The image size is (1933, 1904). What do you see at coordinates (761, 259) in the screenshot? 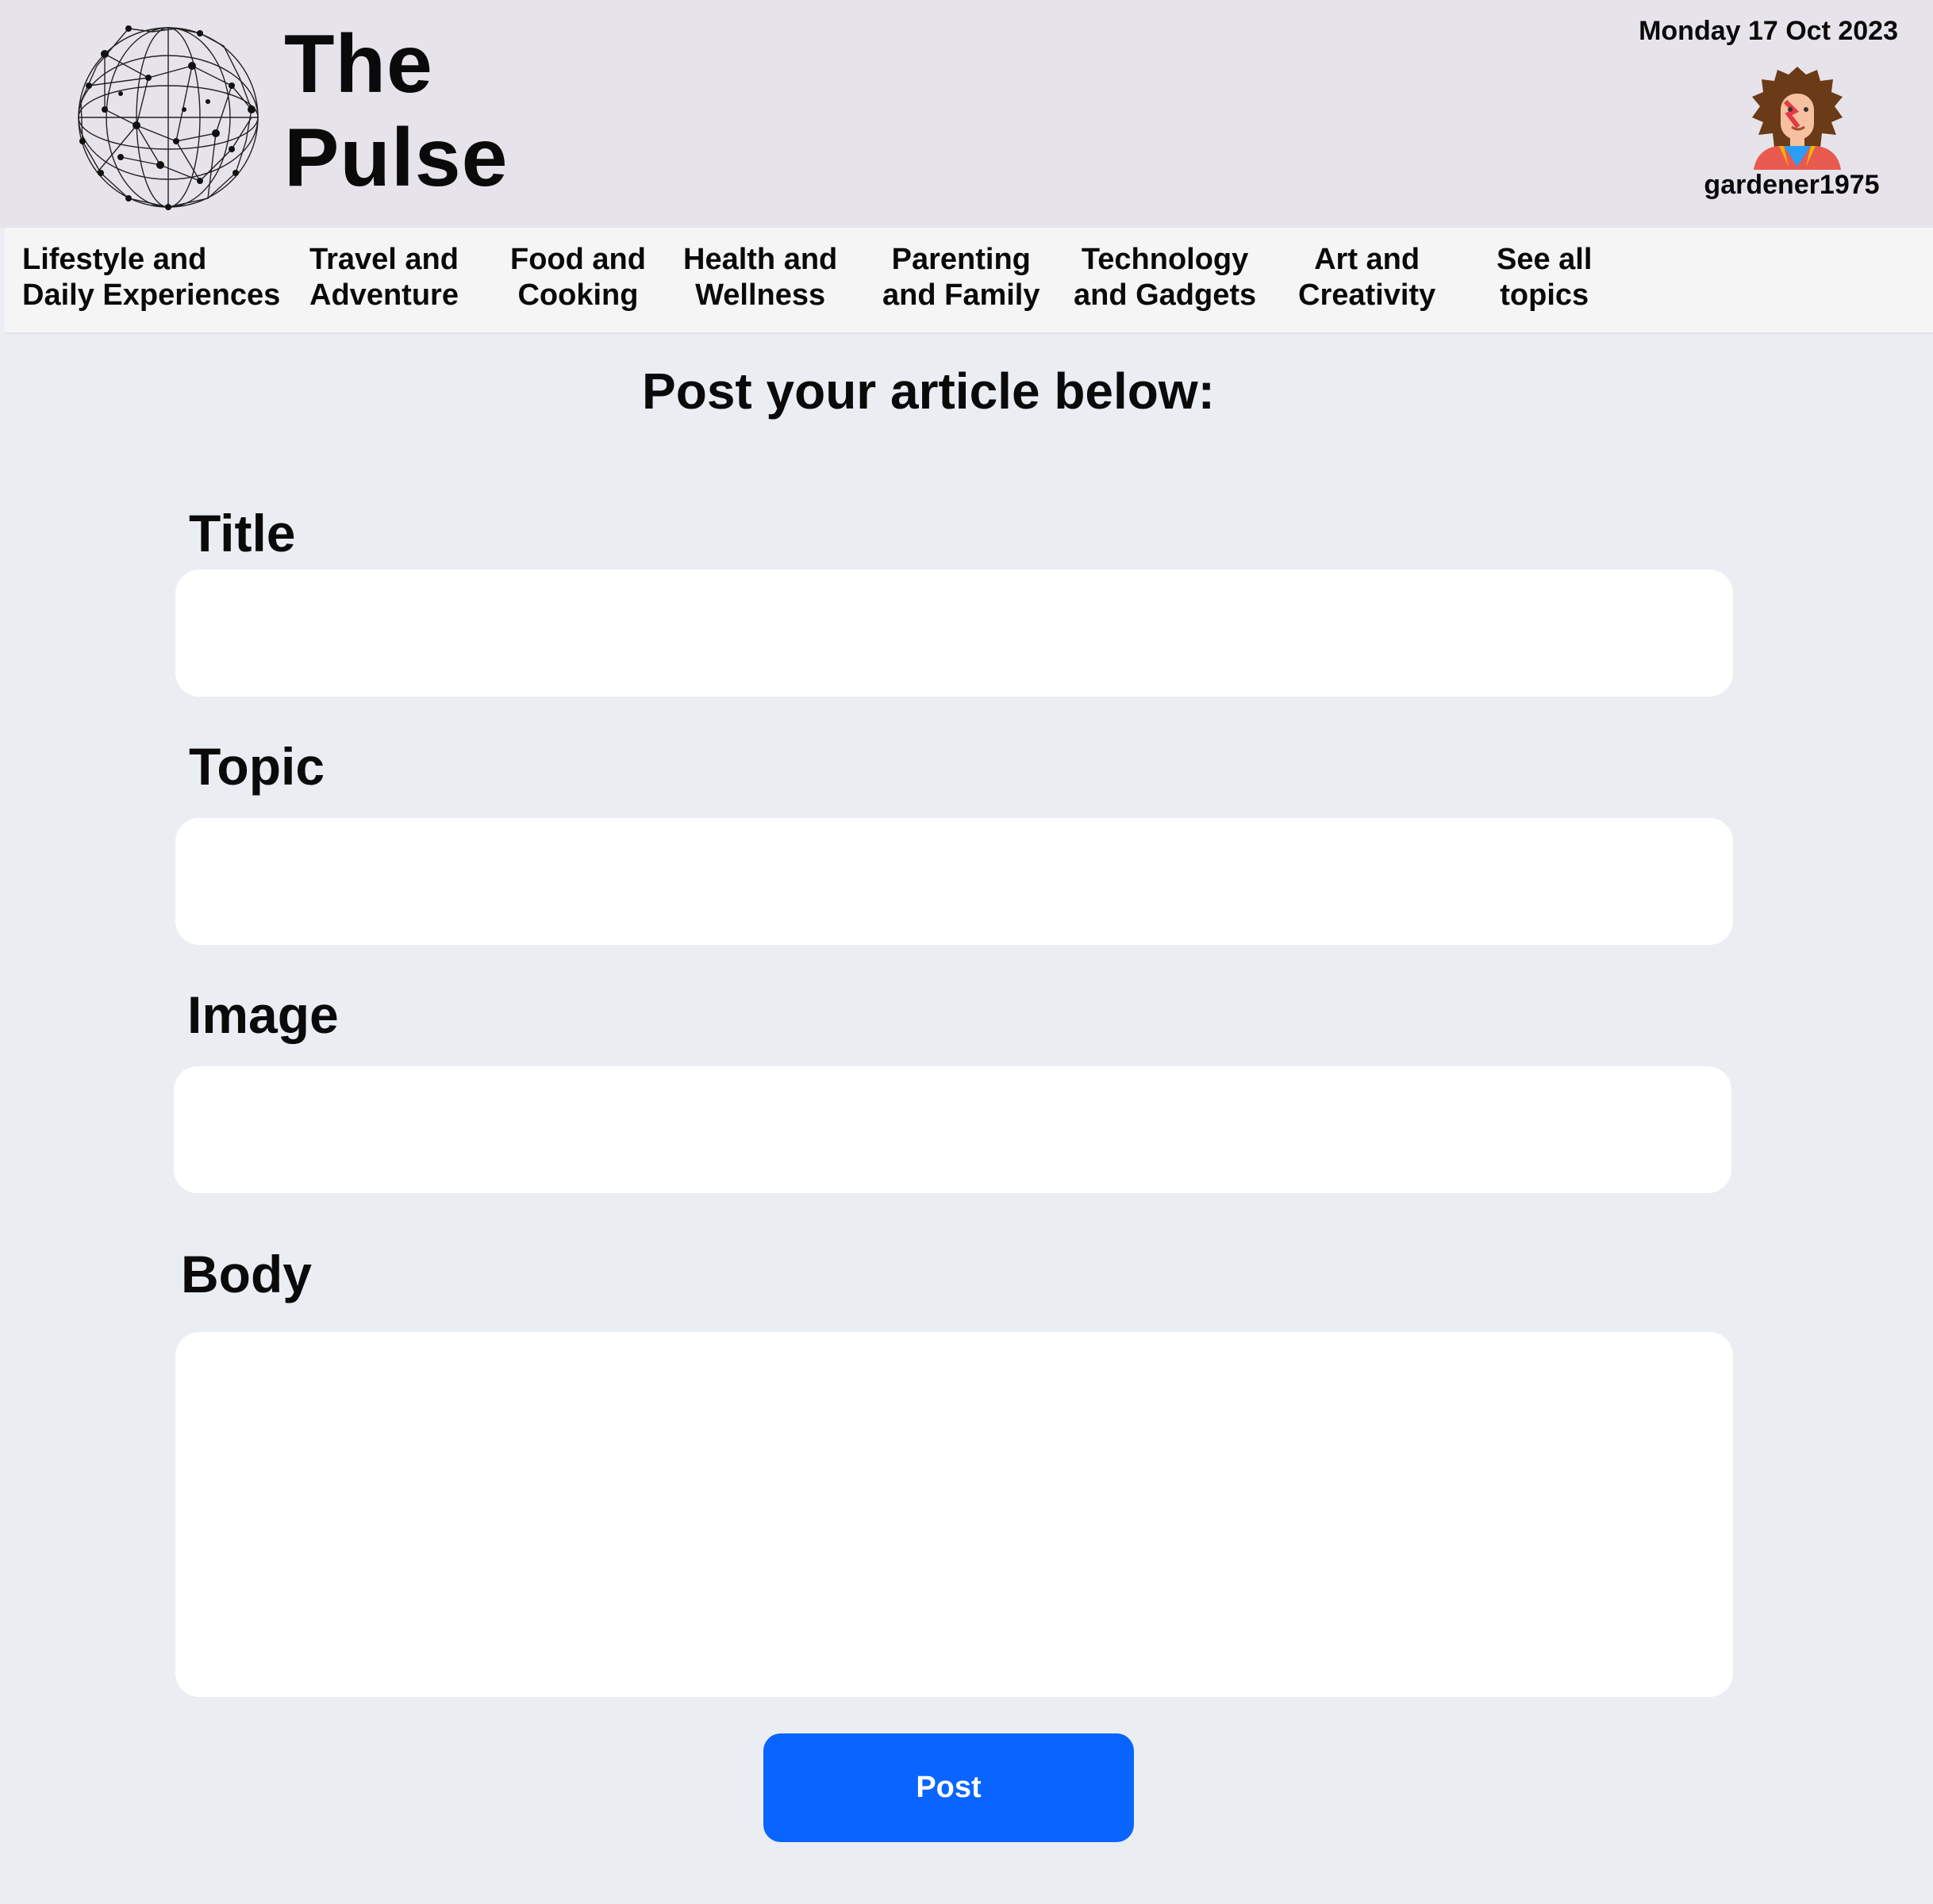
I see `nav-item-label: Health and` at bounding box center [761, 259].